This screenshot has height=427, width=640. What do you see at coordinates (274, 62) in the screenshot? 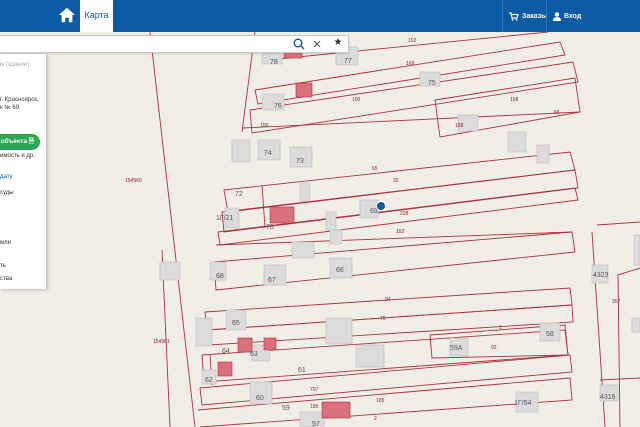
I see `label-78: 78` at bounding box center [274, 62].